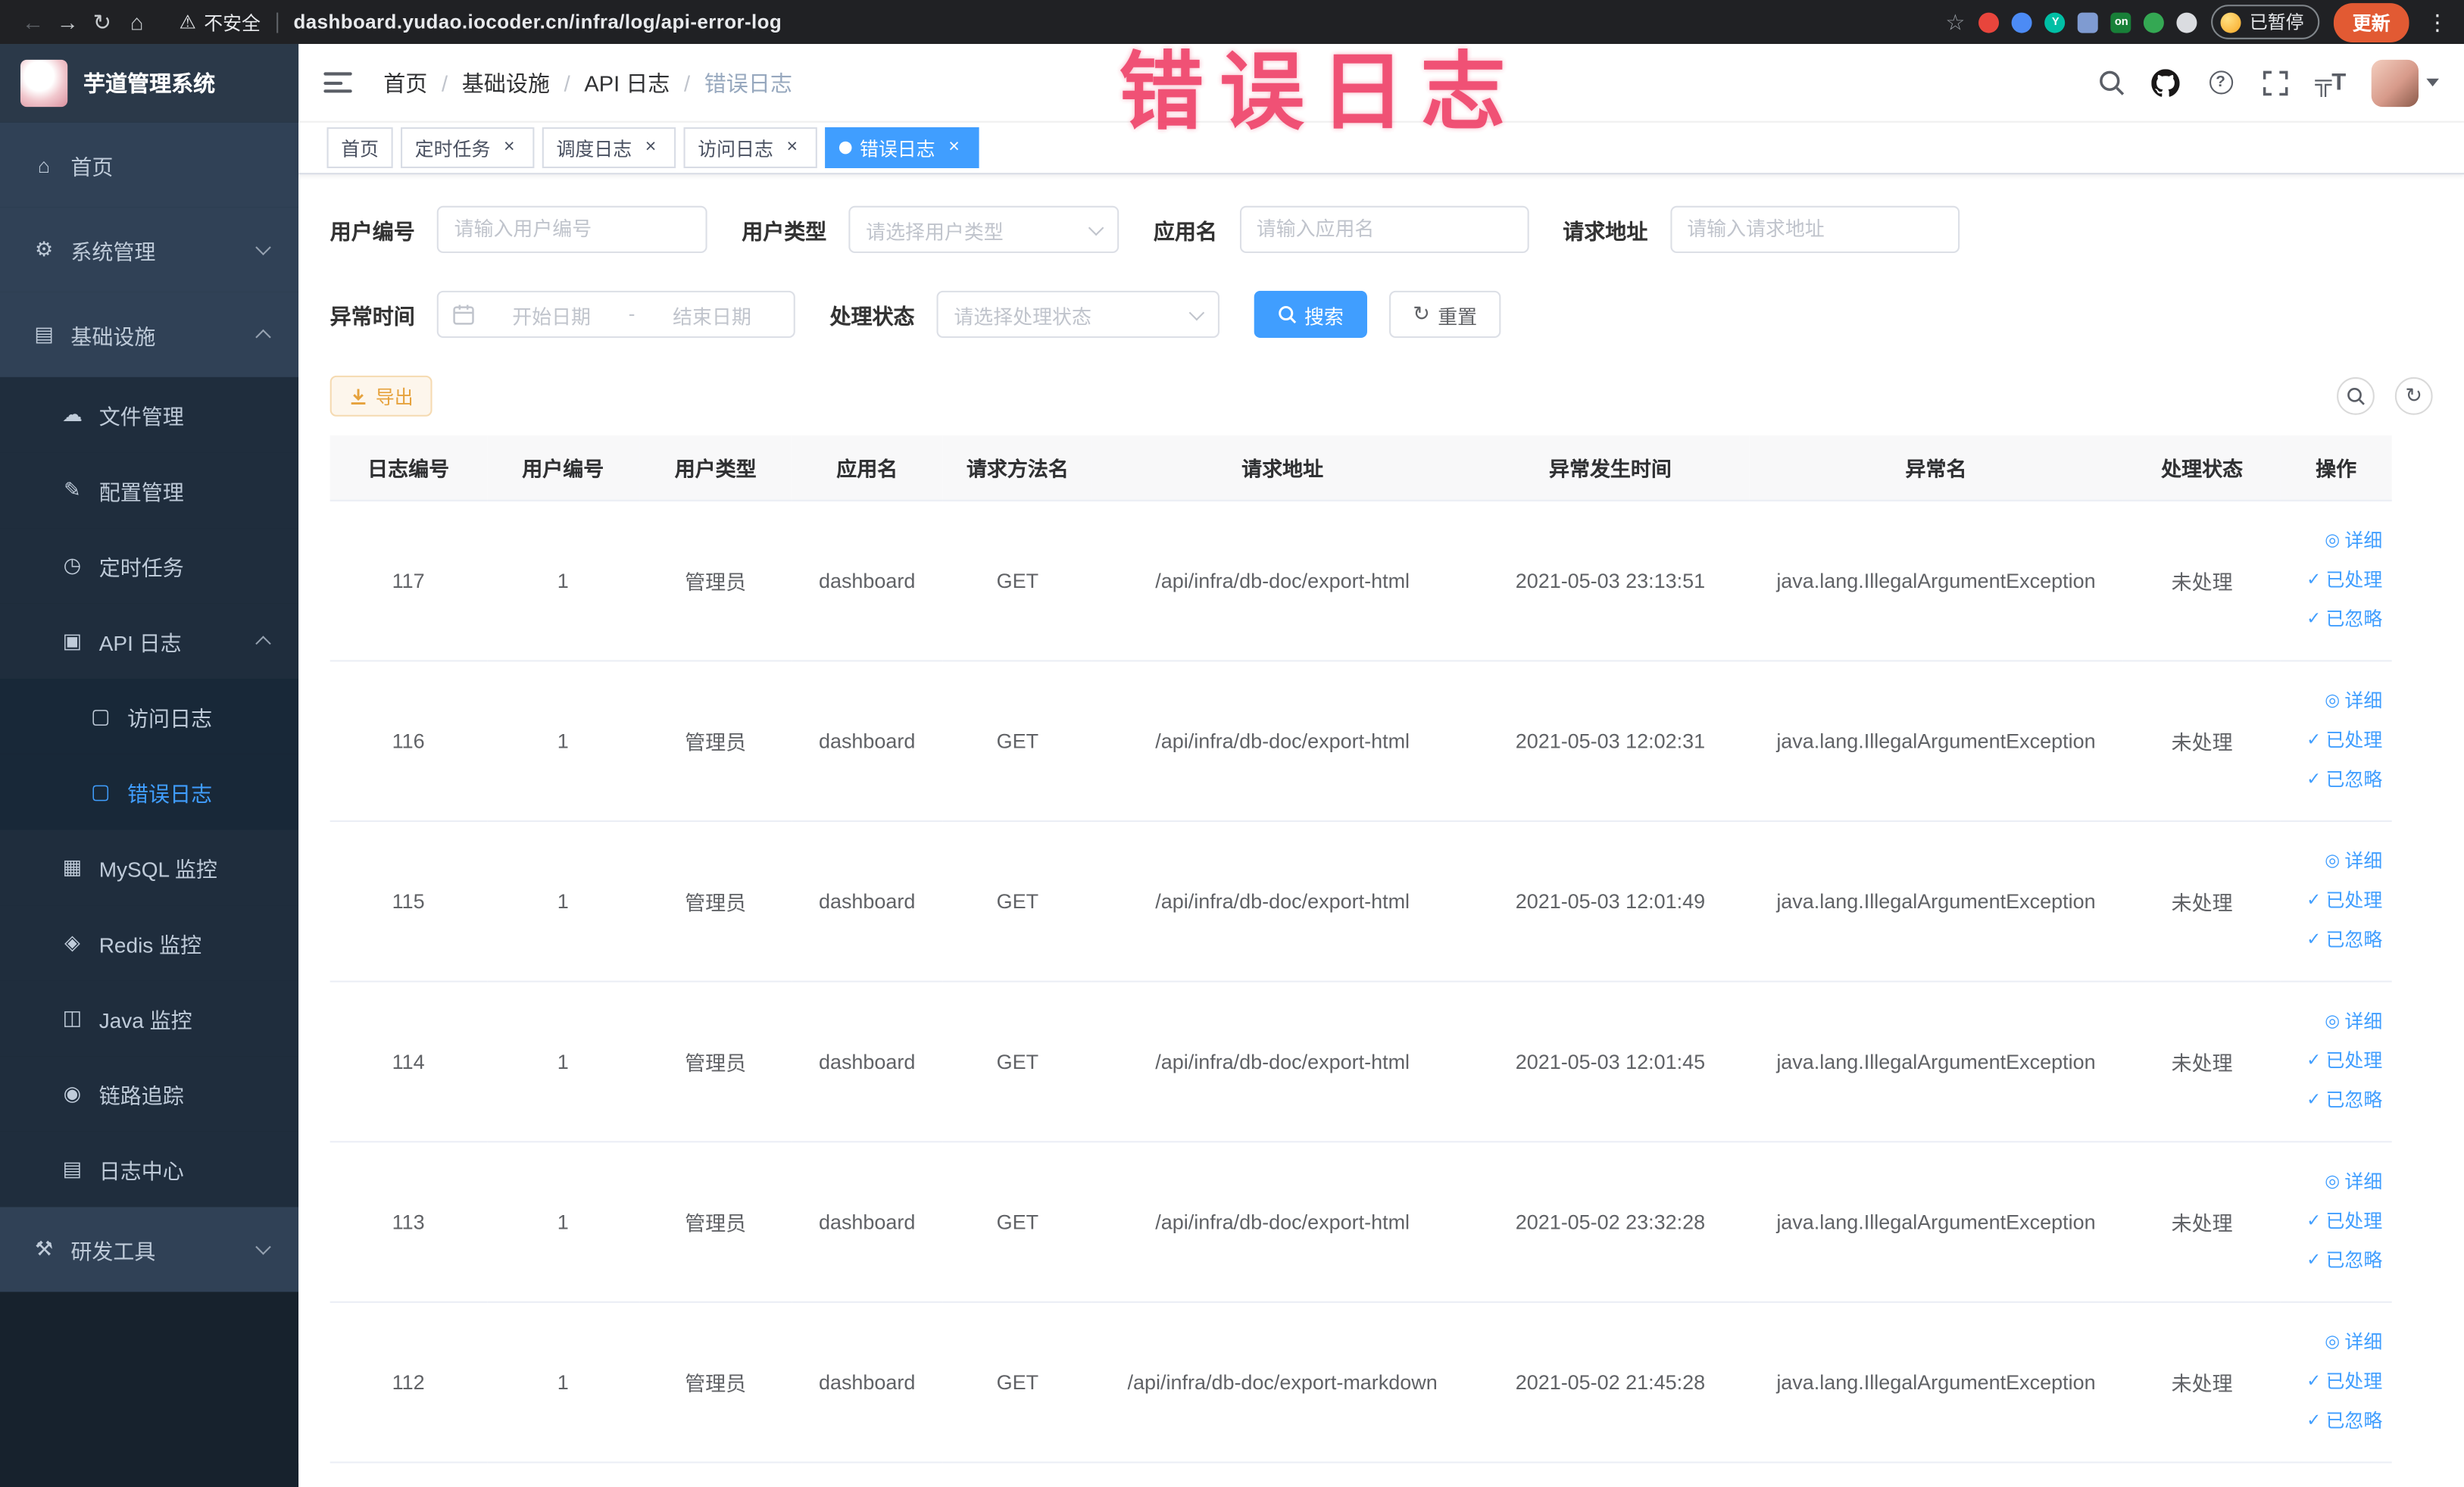 The image size is (2464, 1487). Describe the element at coordinates (2088, 22) in the screenshot. I see `ext-grid-icon` at that location.